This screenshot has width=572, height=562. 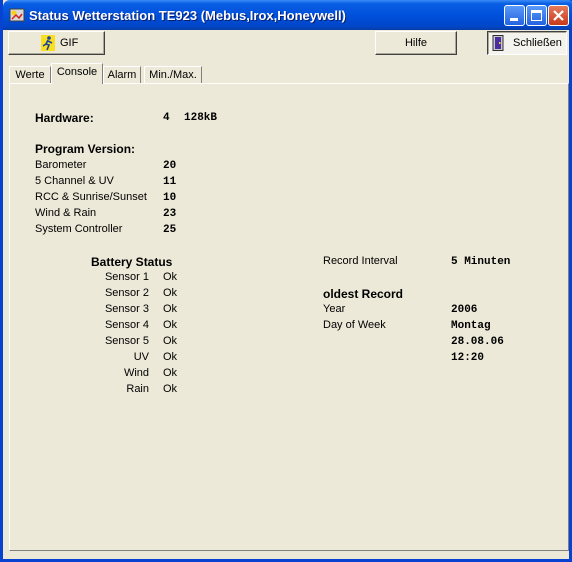 I want to click on version-value: 11, so click(x=170, y=182).